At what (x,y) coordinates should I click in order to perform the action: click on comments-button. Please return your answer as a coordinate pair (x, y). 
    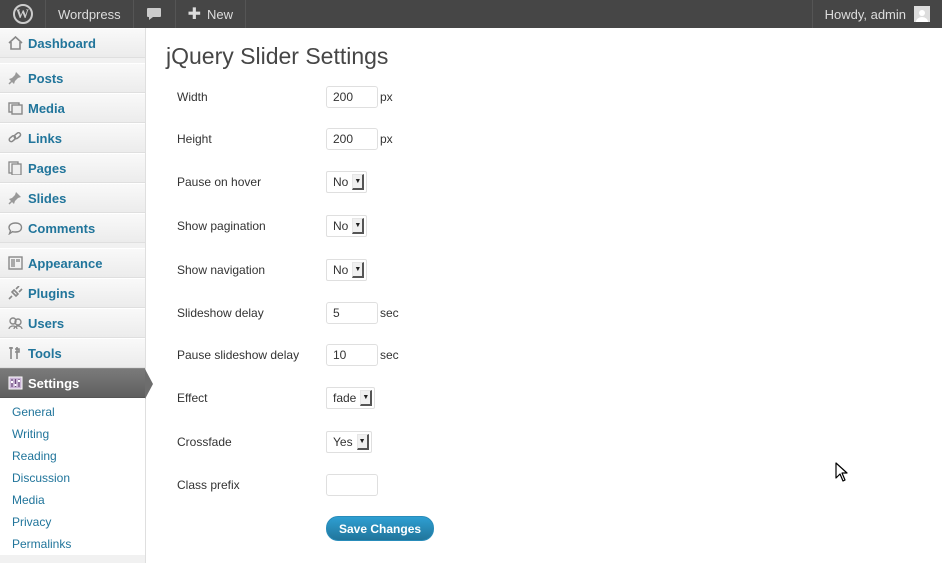
    Looking at the image, I should click on (155, 14).